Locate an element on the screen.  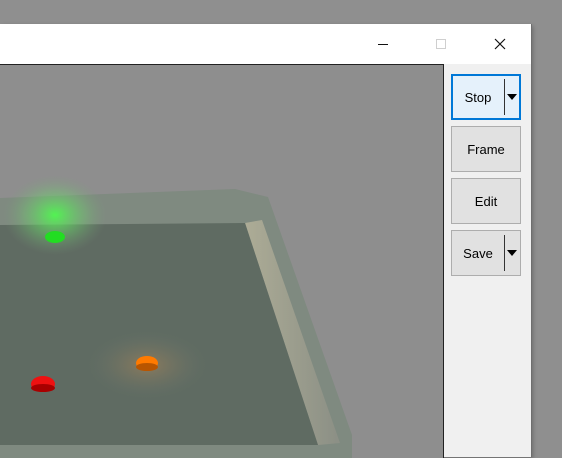
orange-marker-base is located at coordinates (147, 367).